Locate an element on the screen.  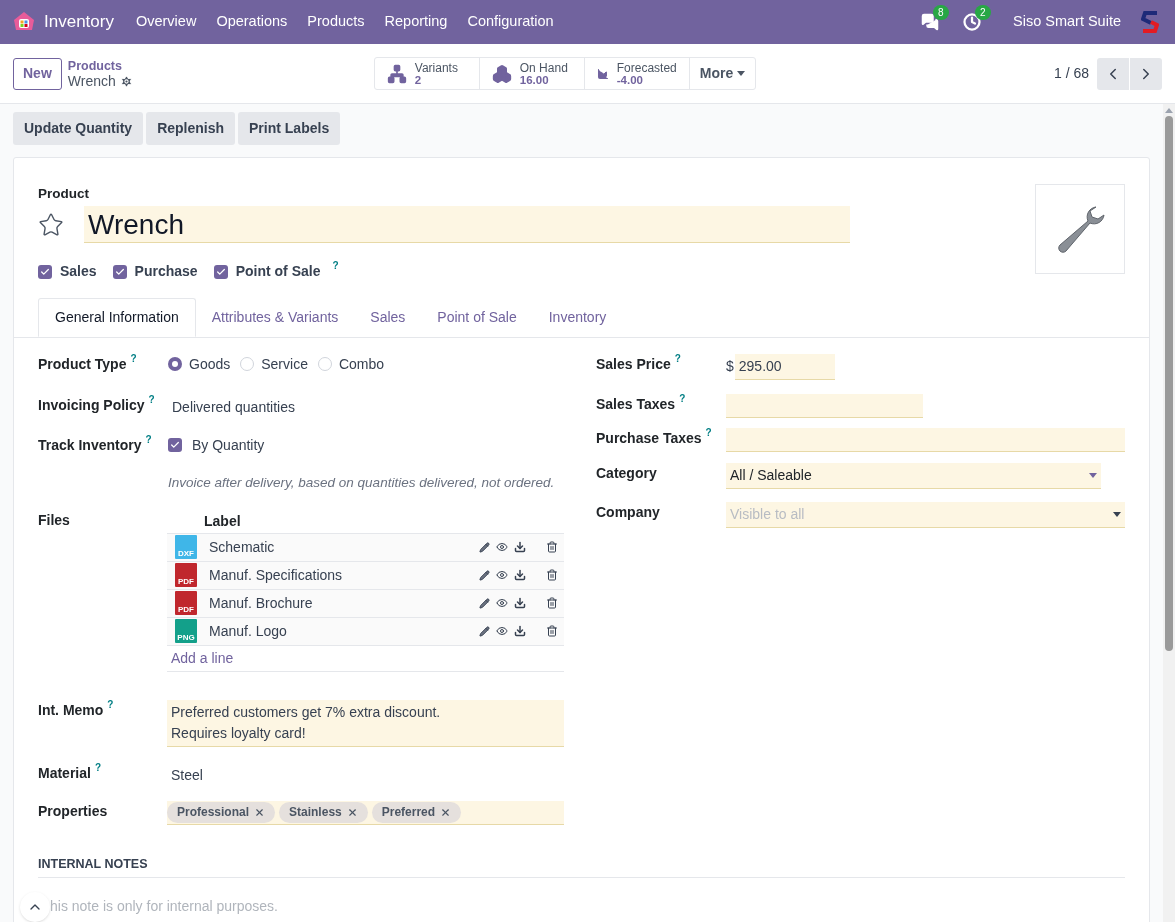
app-name: Inventory is located at coordinates (79, 22).